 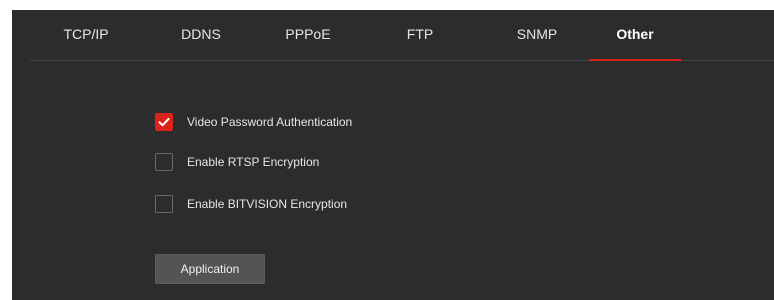 I want to click on tab-other: Other, so click(x=635, y=35).